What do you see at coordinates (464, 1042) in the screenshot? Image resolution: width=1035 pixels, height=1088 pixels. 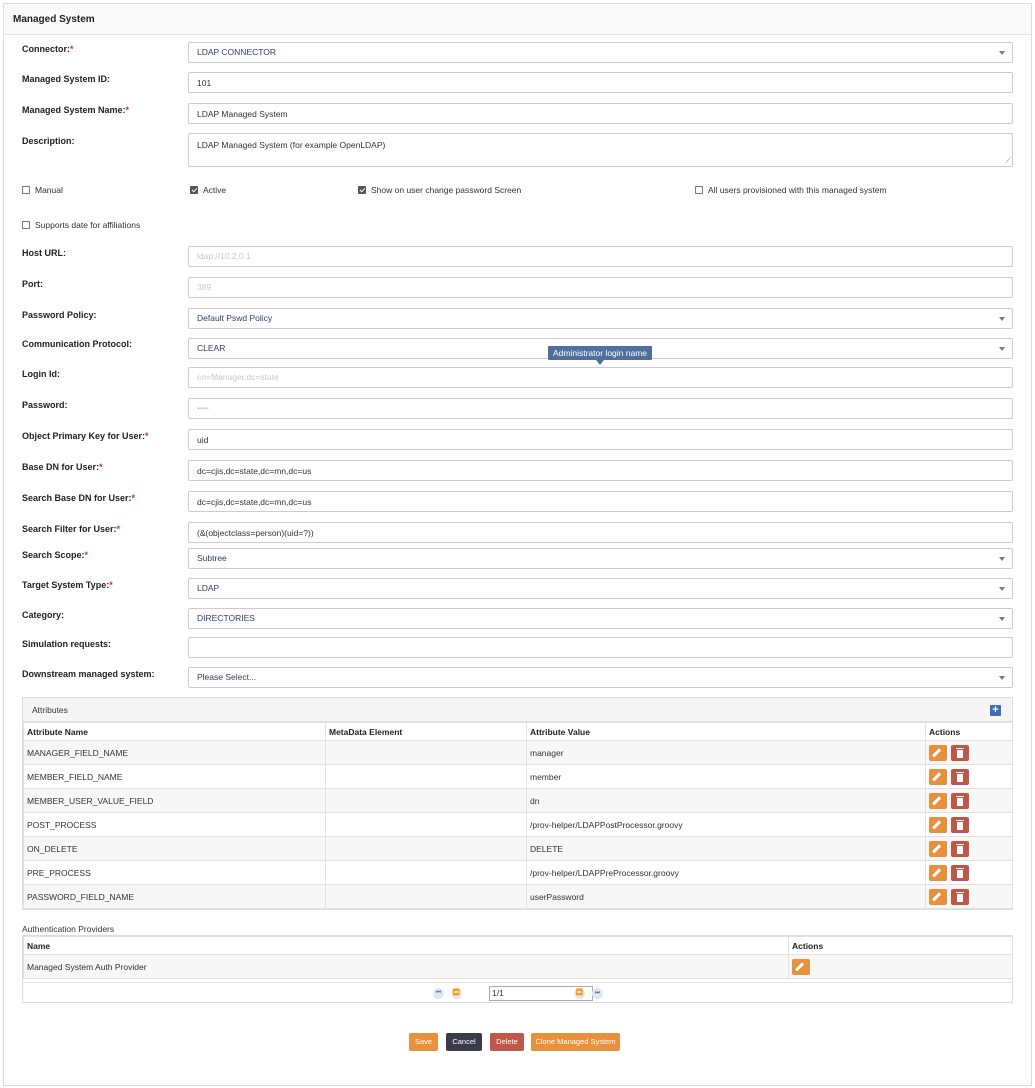 I see `cancel-button: Cancel` at bounding box center [464, 1042].